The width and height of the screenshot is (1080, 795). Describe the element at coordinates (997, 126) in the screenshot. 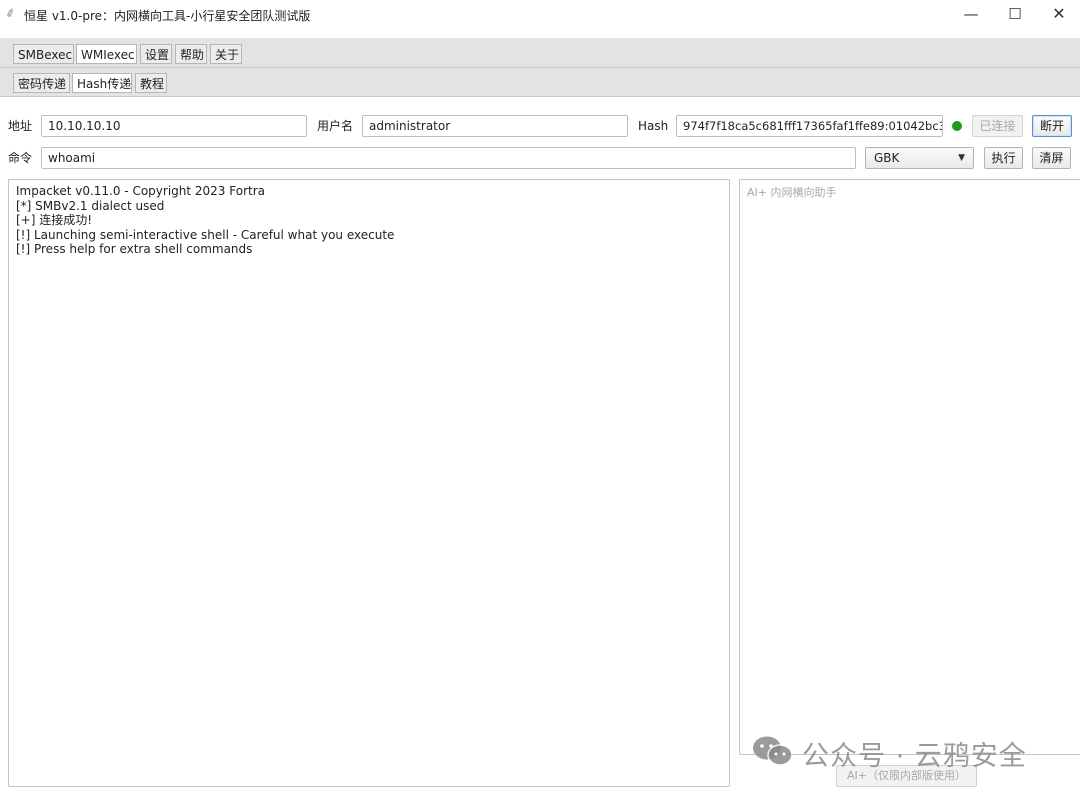

I see `connected-button: 已连接` at that location.